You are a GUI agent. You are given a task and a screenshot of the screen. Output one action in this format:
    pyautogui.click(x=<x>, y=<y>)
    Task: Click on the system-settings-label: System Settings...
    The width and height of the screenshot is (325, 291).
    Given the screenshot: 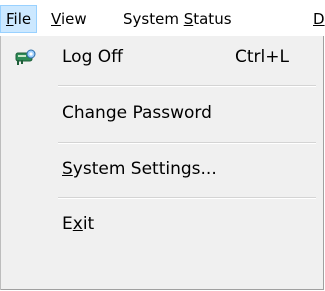 What is the action you would take?
    pyautogui.click(x=139, y=169)
    